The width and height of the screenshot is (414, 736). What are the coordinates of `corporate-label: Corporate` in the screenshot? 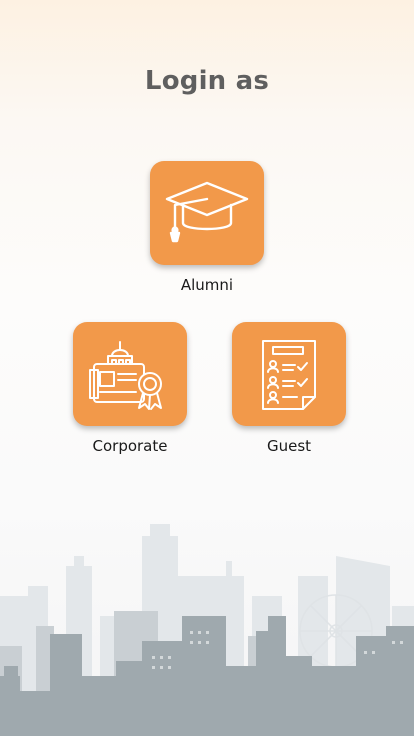 It's located at (130, 446).